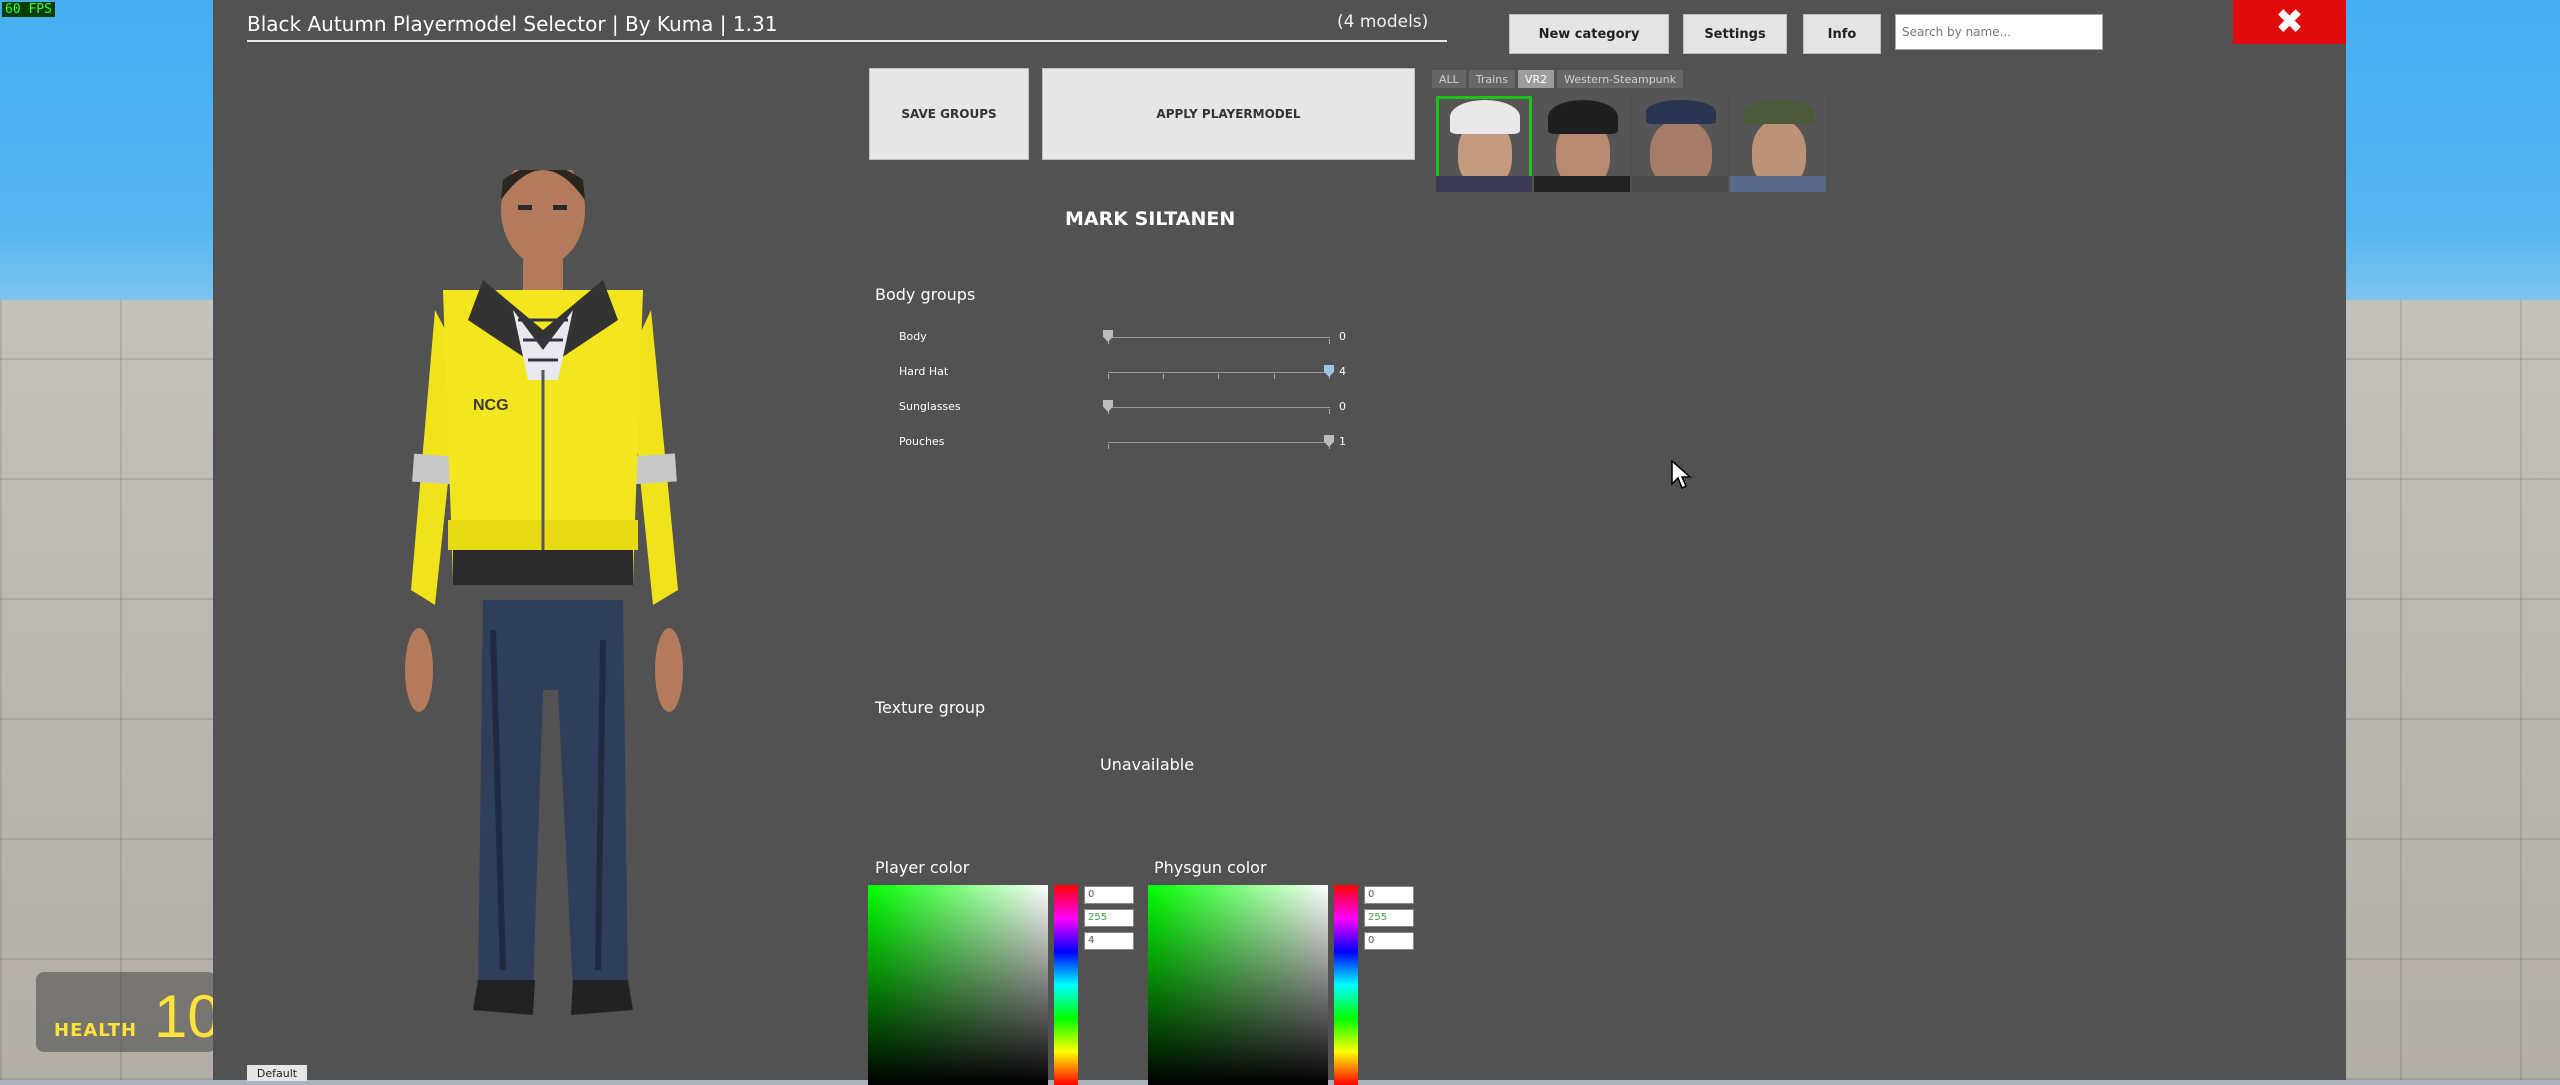 The height and width of the screenshot is (1085, 2560). I want to click on tab-all: ALL, so click(1449, 79).